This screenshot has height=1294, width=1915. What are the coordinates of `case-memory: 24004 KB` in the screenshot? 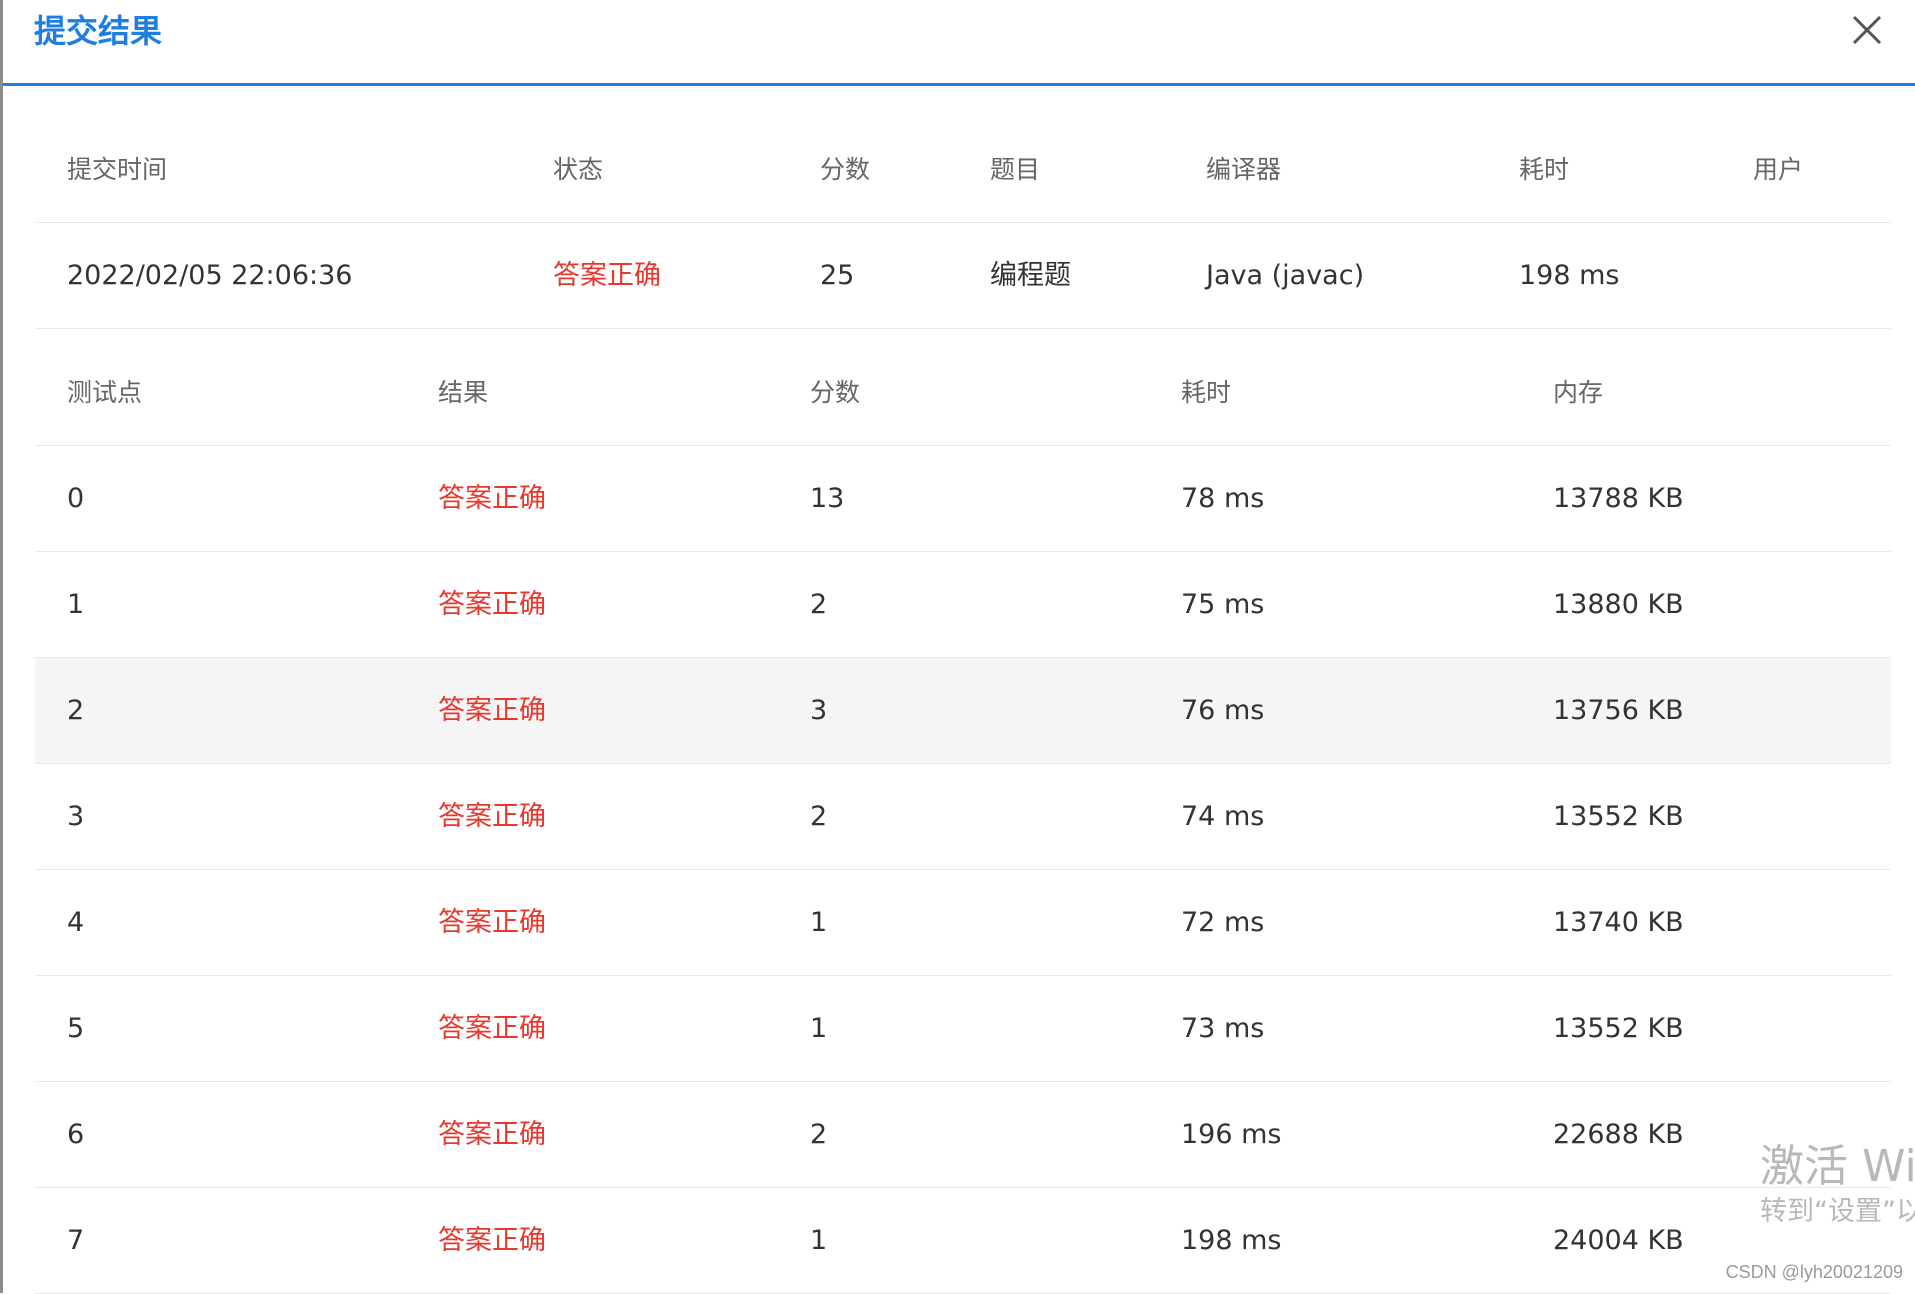 It's located at (1618, 1240).